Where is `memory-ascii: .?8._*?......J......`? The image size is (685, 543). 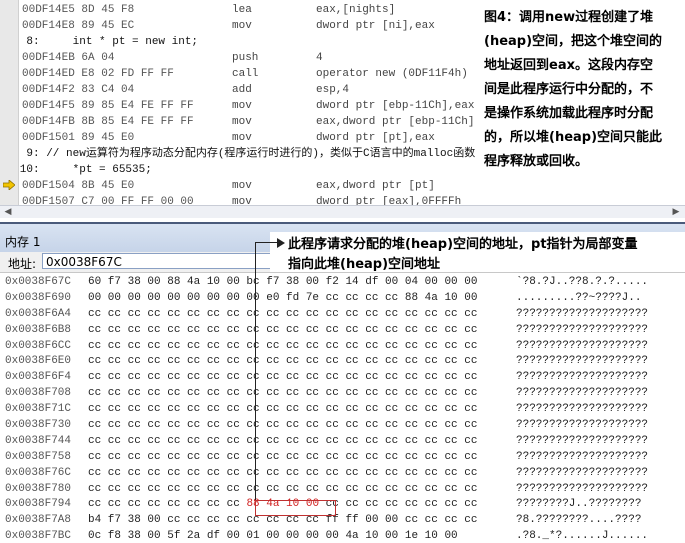 memory-ascii: .?8._*?......J...... is located at coordinates (582, 536).